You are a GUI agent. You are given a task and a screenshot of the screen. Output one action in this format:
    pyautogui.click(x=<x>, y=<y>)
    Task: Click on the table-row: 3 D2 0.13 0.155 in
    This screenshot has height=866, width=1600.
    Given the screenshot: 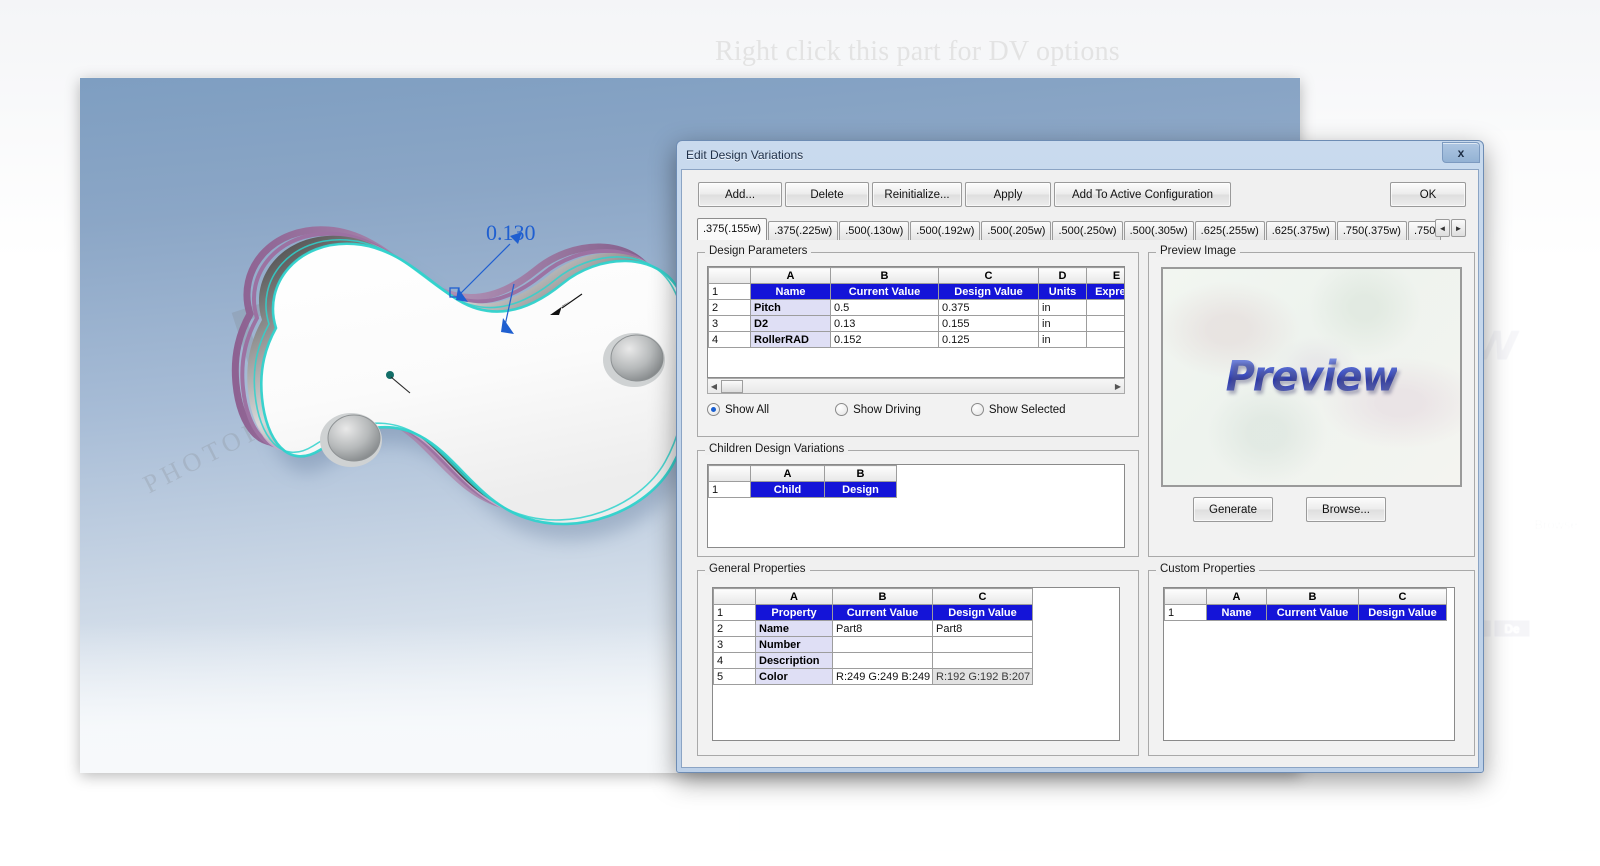 What is the action you would take?
    pyautogui.click(x=916, y=323)
    